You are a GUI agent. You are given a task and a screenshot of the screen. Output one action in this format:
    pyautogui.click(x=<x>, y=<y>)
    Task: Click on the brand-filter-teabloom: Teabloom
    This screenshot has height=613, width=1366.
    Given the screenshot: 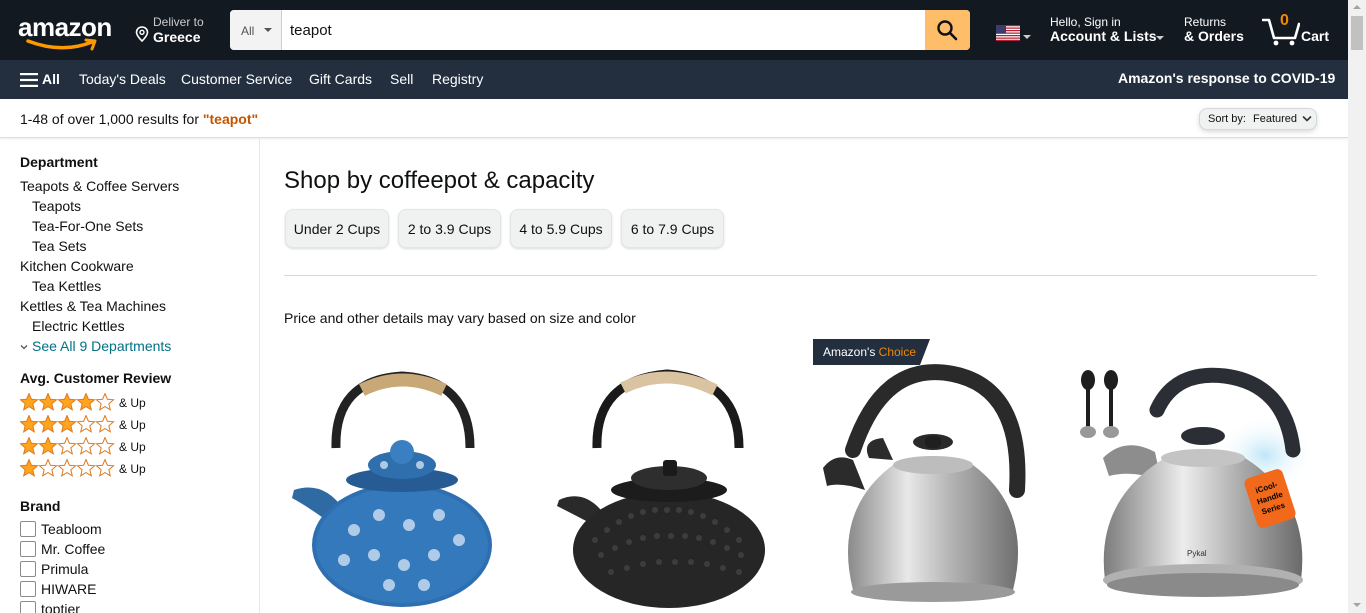 What is the action you would take?
    pyautogui.click(x=120, y=530)
    